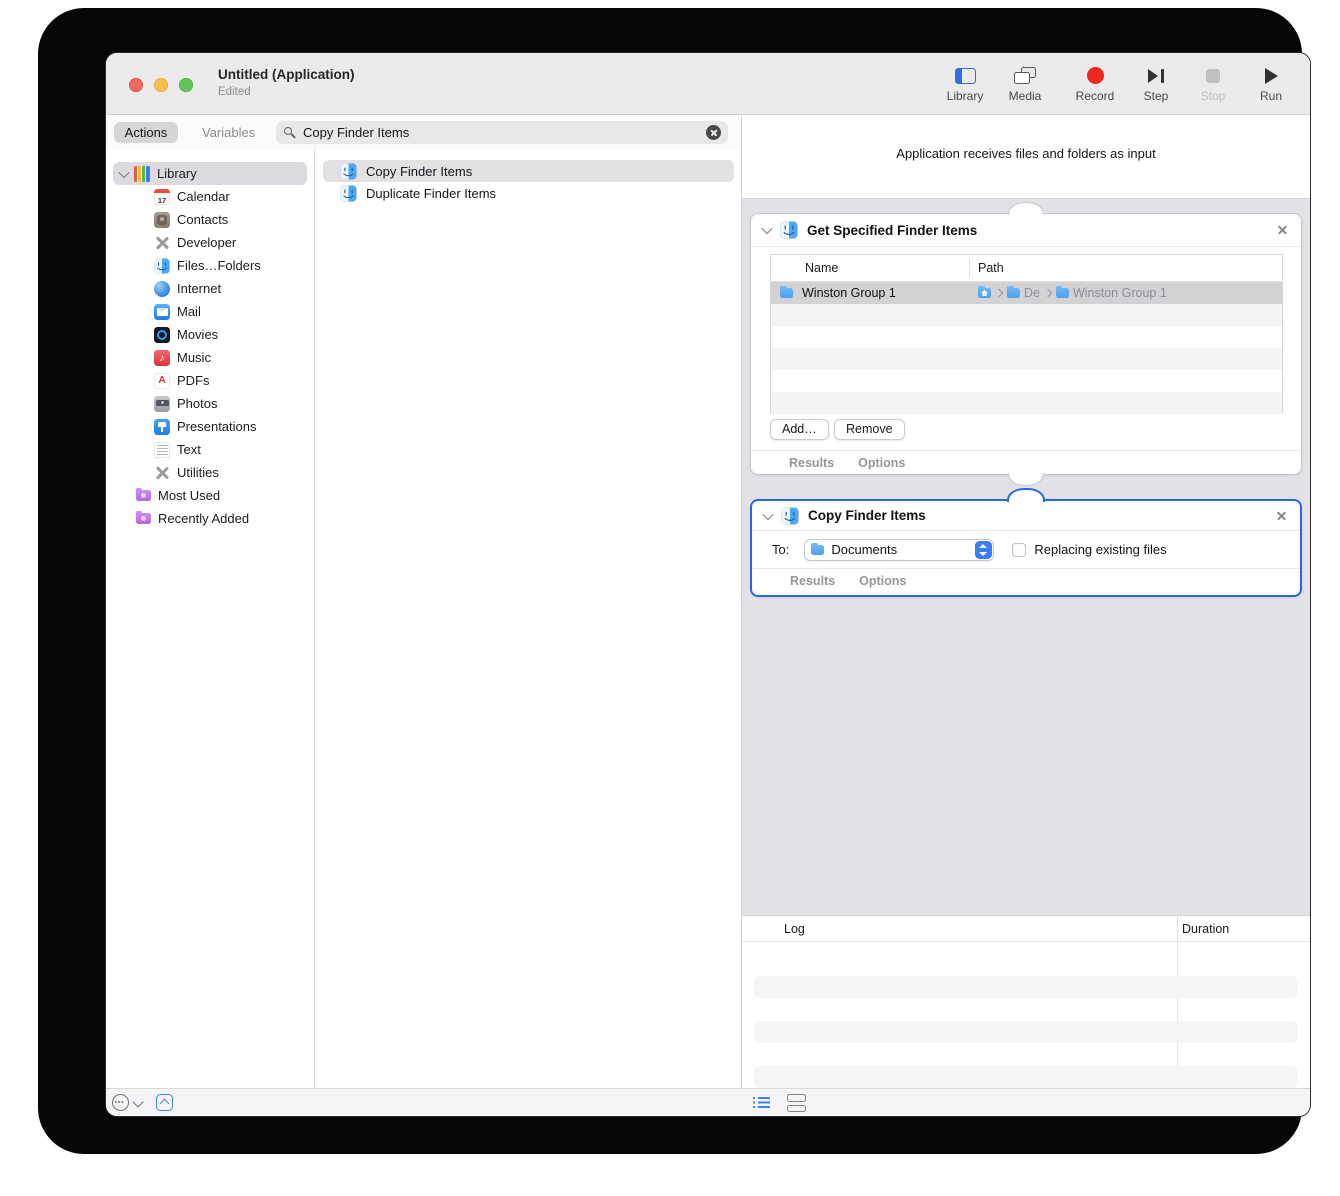  I want to click on sidebar-item-most-used: Most Used, so click(210, 495).